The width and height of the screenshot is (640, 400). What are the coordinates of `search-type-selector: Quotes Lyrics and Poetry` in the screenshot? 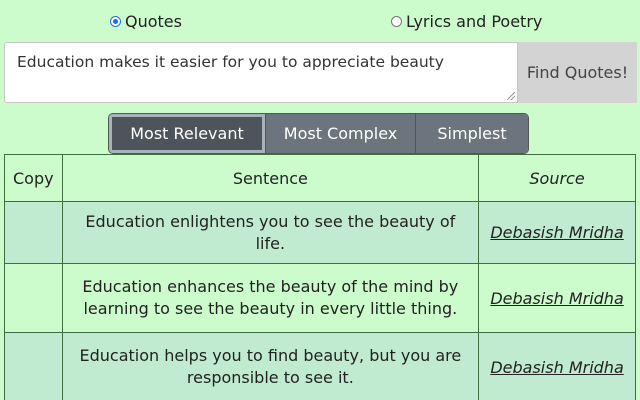 It's located at (320, 23).